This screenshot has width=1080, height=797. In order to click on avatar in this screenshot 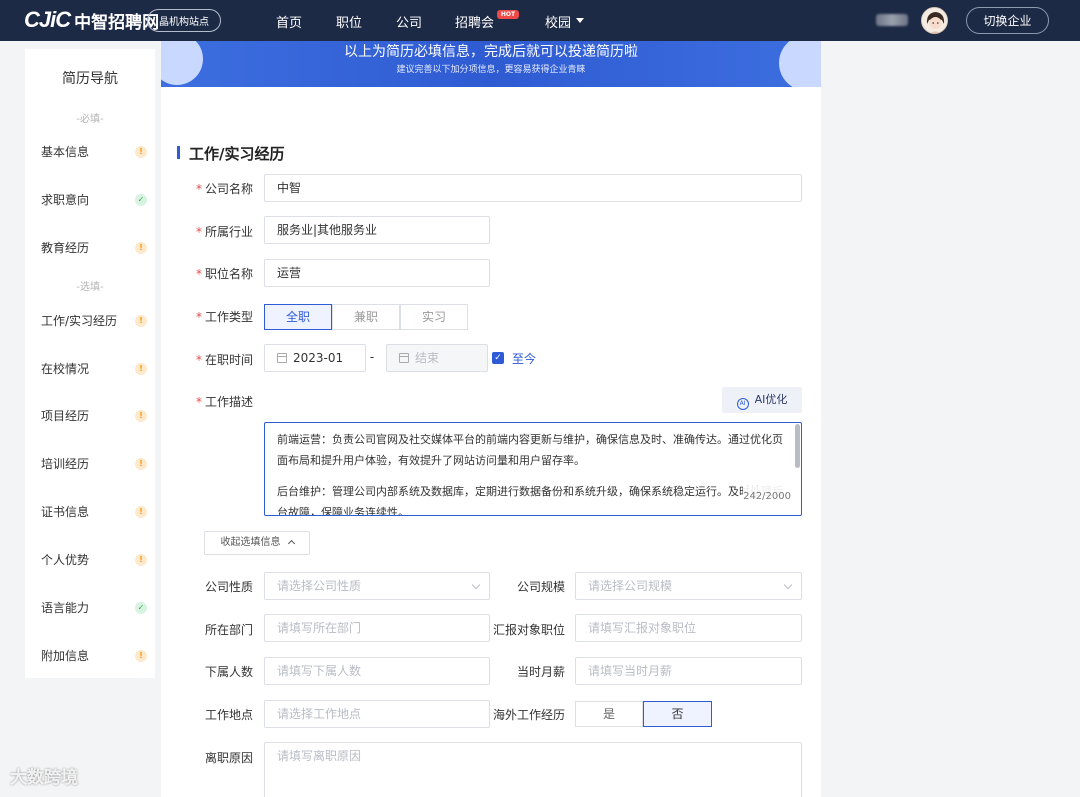, I will do `click(934, 20)`.